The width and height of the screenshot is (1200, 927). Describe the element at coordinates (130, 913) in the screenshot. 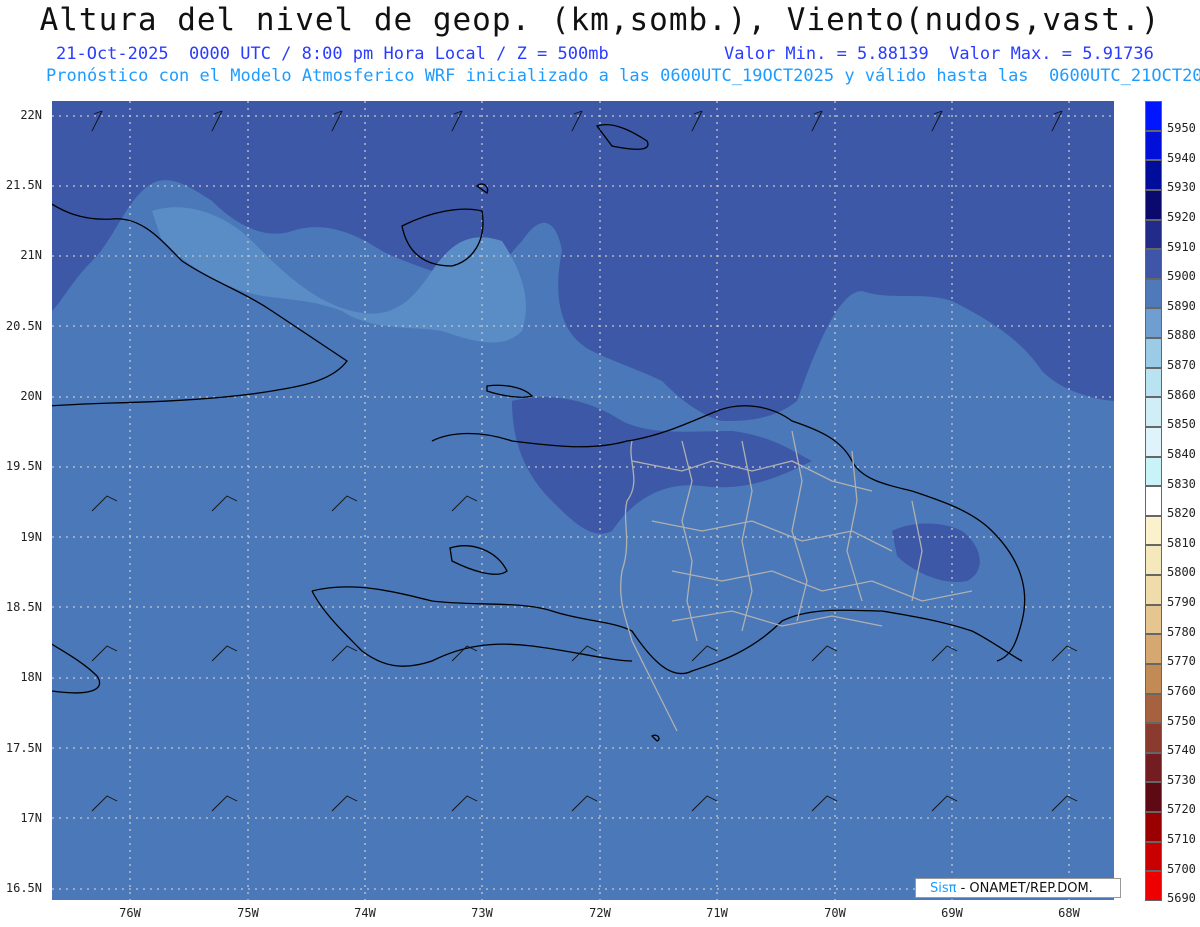

I see `lon-label: 76W` at that location.